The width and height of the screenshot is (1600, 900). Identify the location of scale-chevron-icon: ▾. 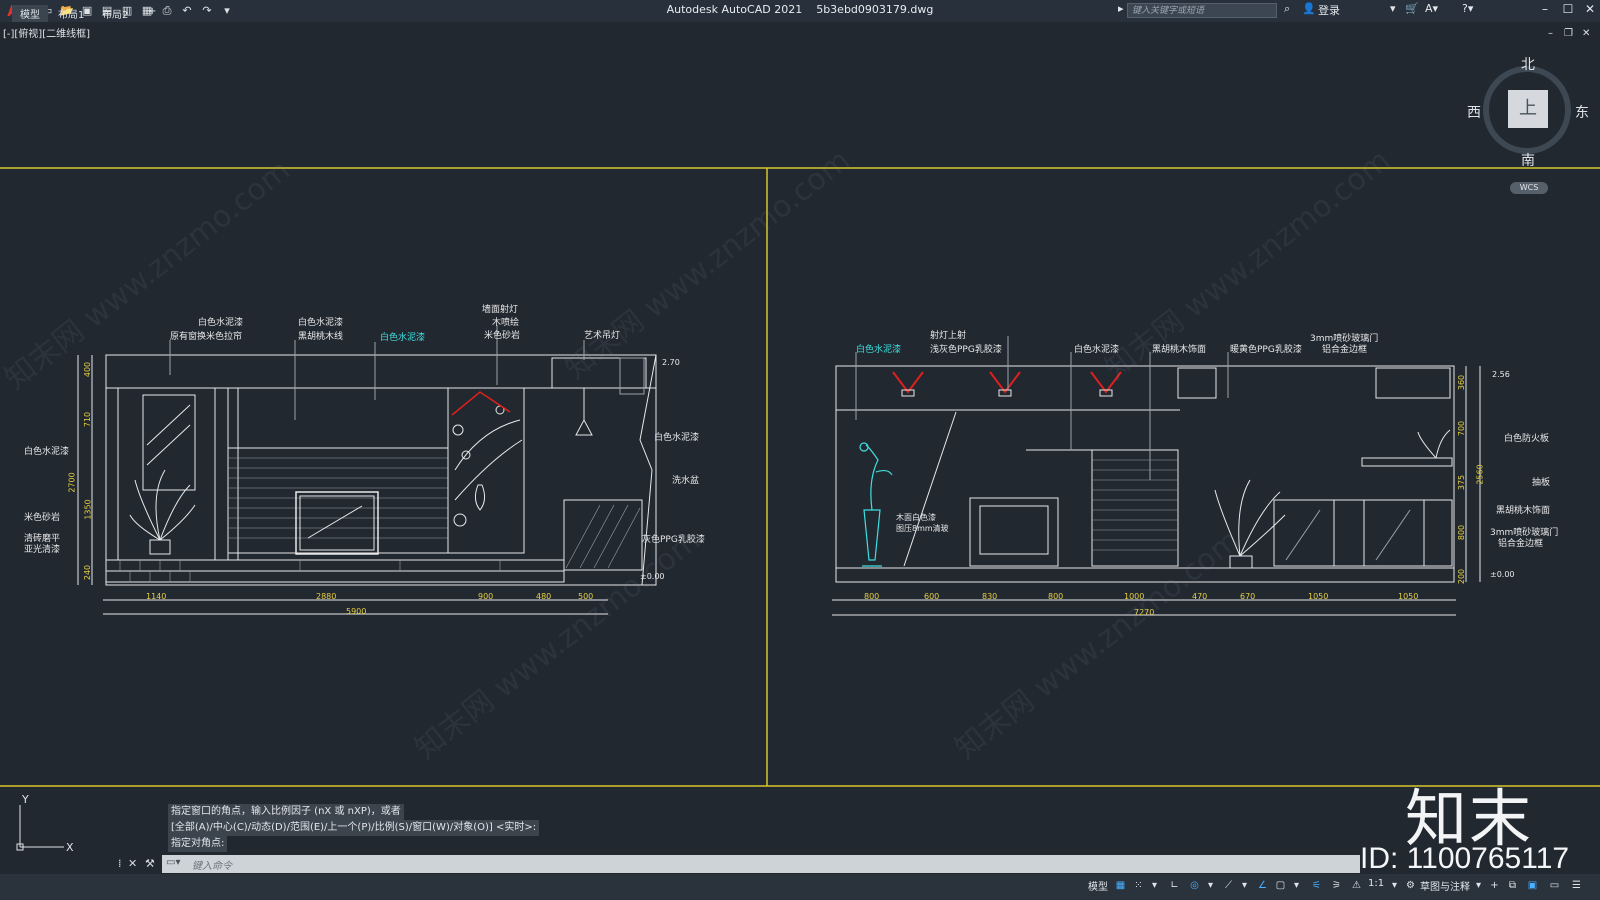
(1394, 886).